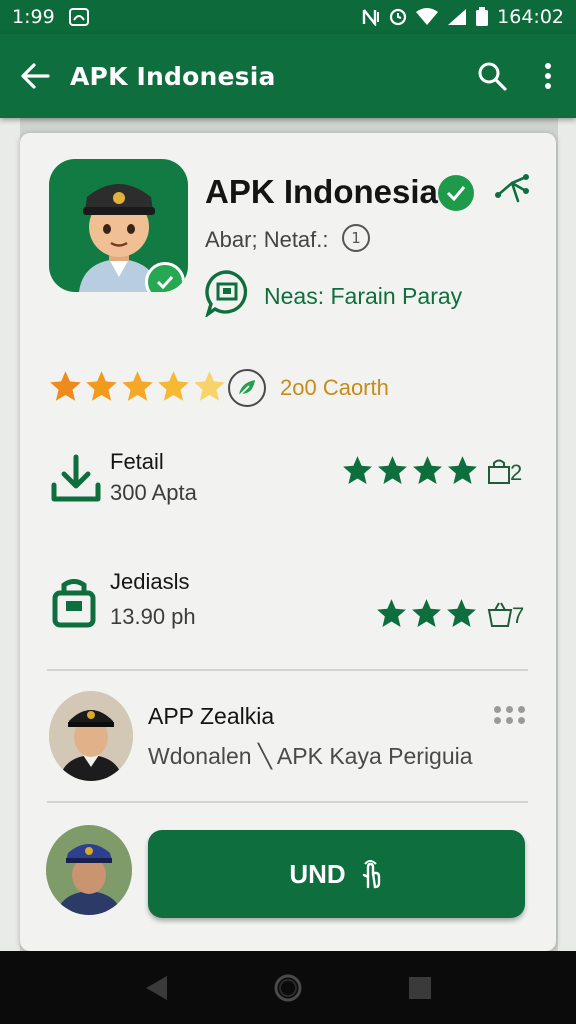 This screenshot has height=1024, width=576. I want to click on star-half-icon, so click(209, 386).